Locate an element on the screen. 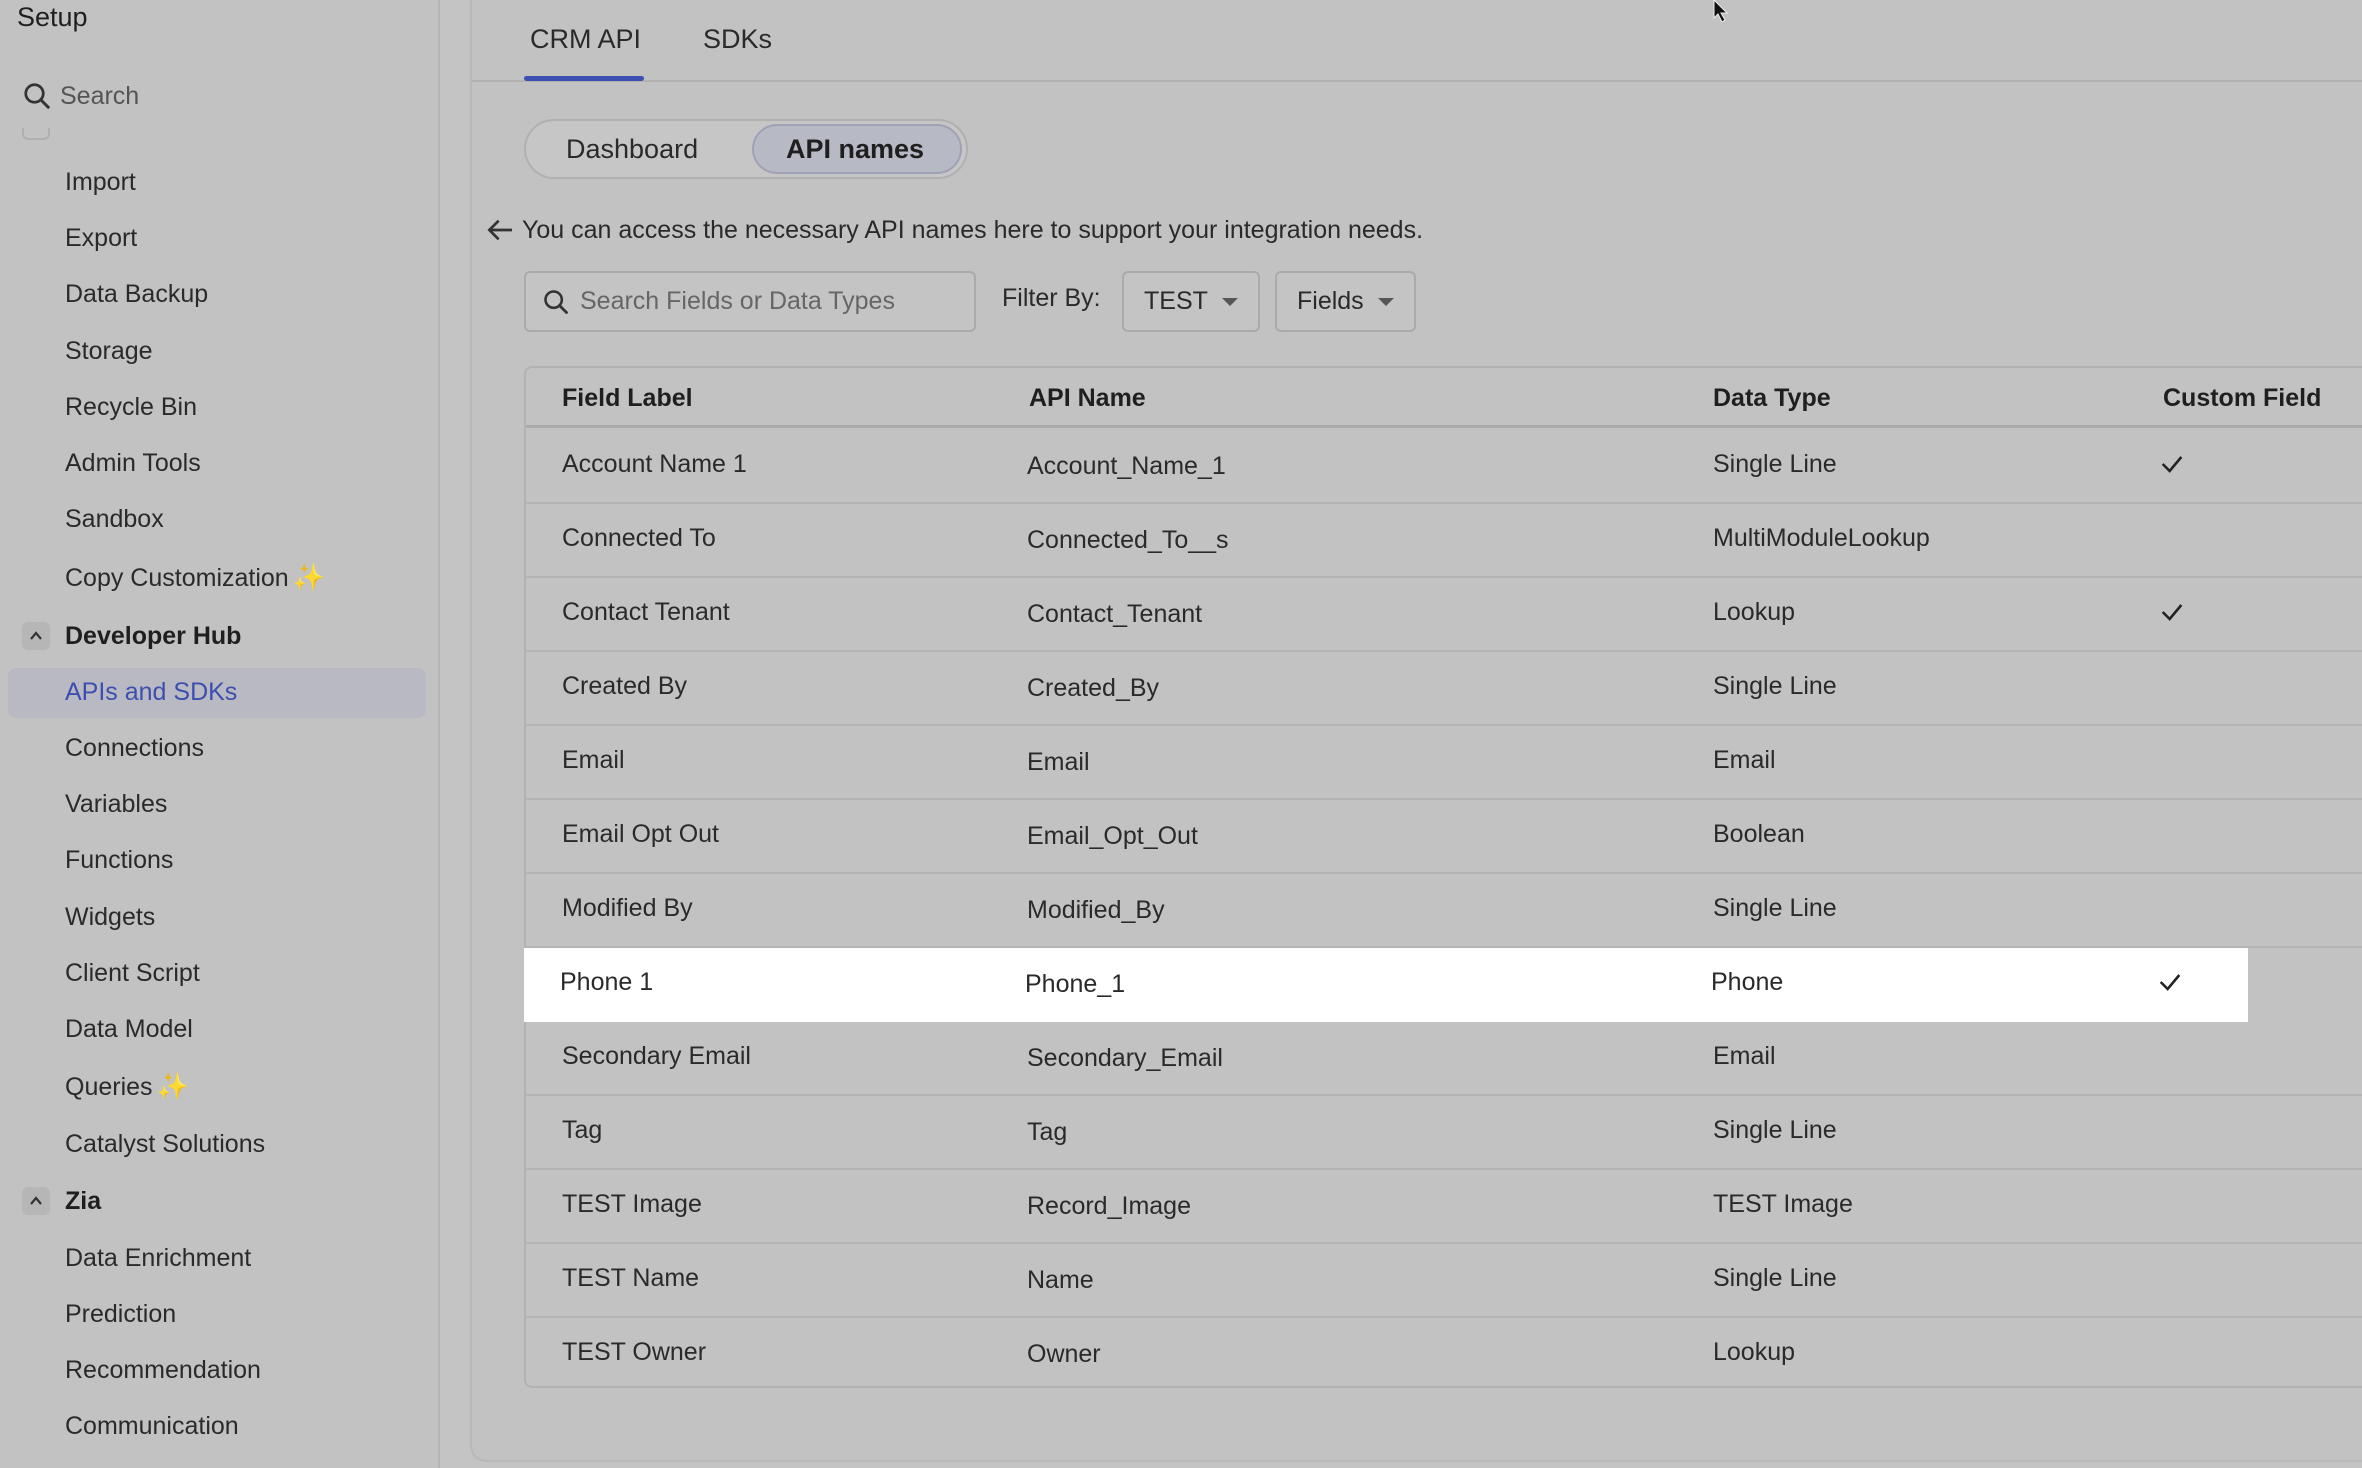 This screenshot has height=1468, width=2362. sidebar-item-data-backup: Data Backup is located at coordinates (136, 294).